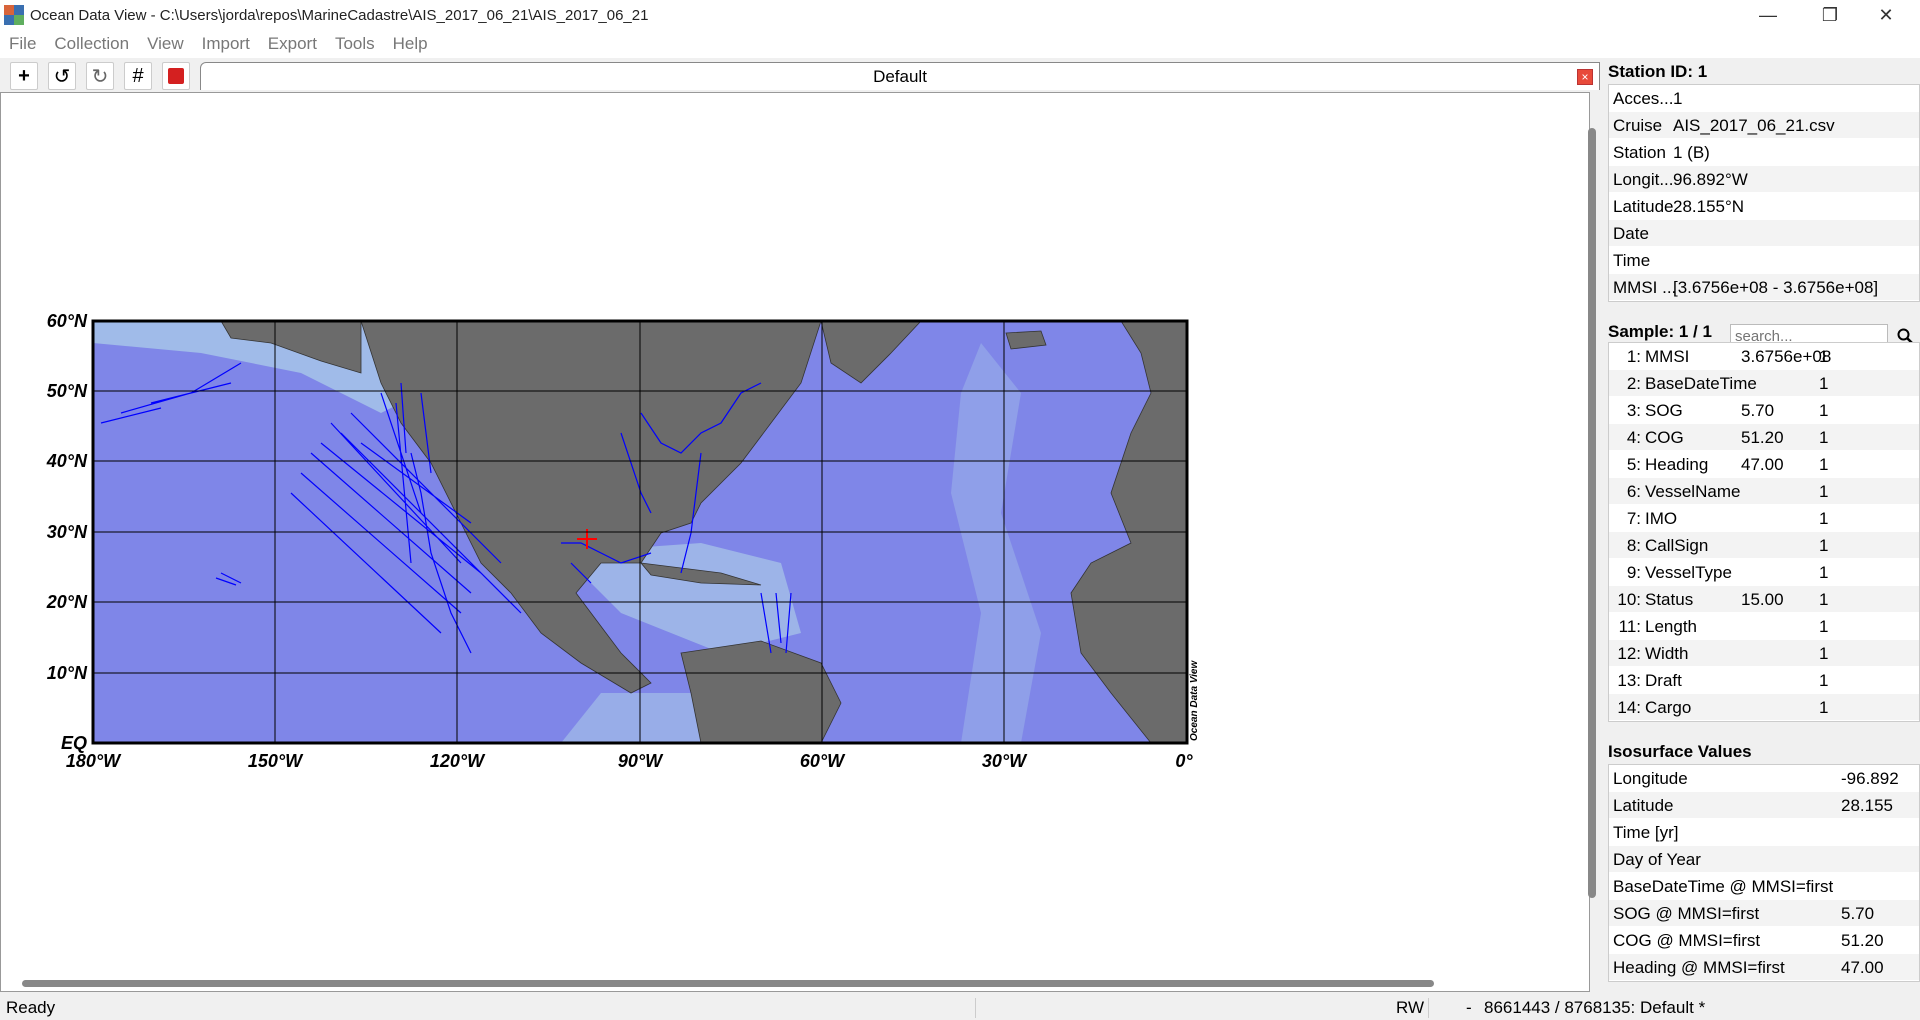 Image resolution: width=1920 pixels, height=1020 pixels. What do you see at coordinates (1764, 599) in the screenshot?
I see `table-row: 10: Status 15.00 1` at bounding box center [1764, 599].